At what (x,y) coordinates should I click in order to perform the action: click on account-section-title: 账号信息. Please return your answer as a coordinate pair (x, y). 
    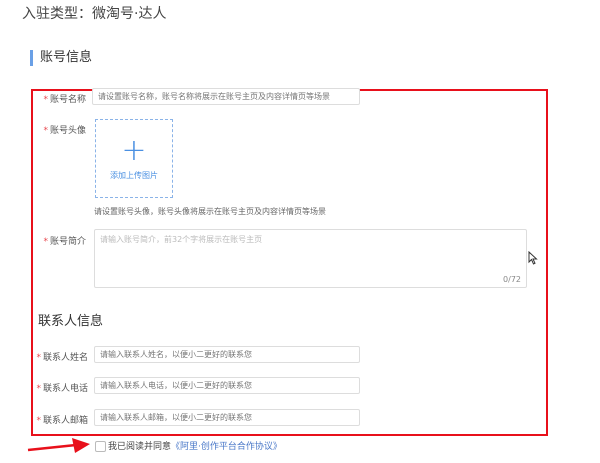
    Looking at the image, I should click on (61, 58).